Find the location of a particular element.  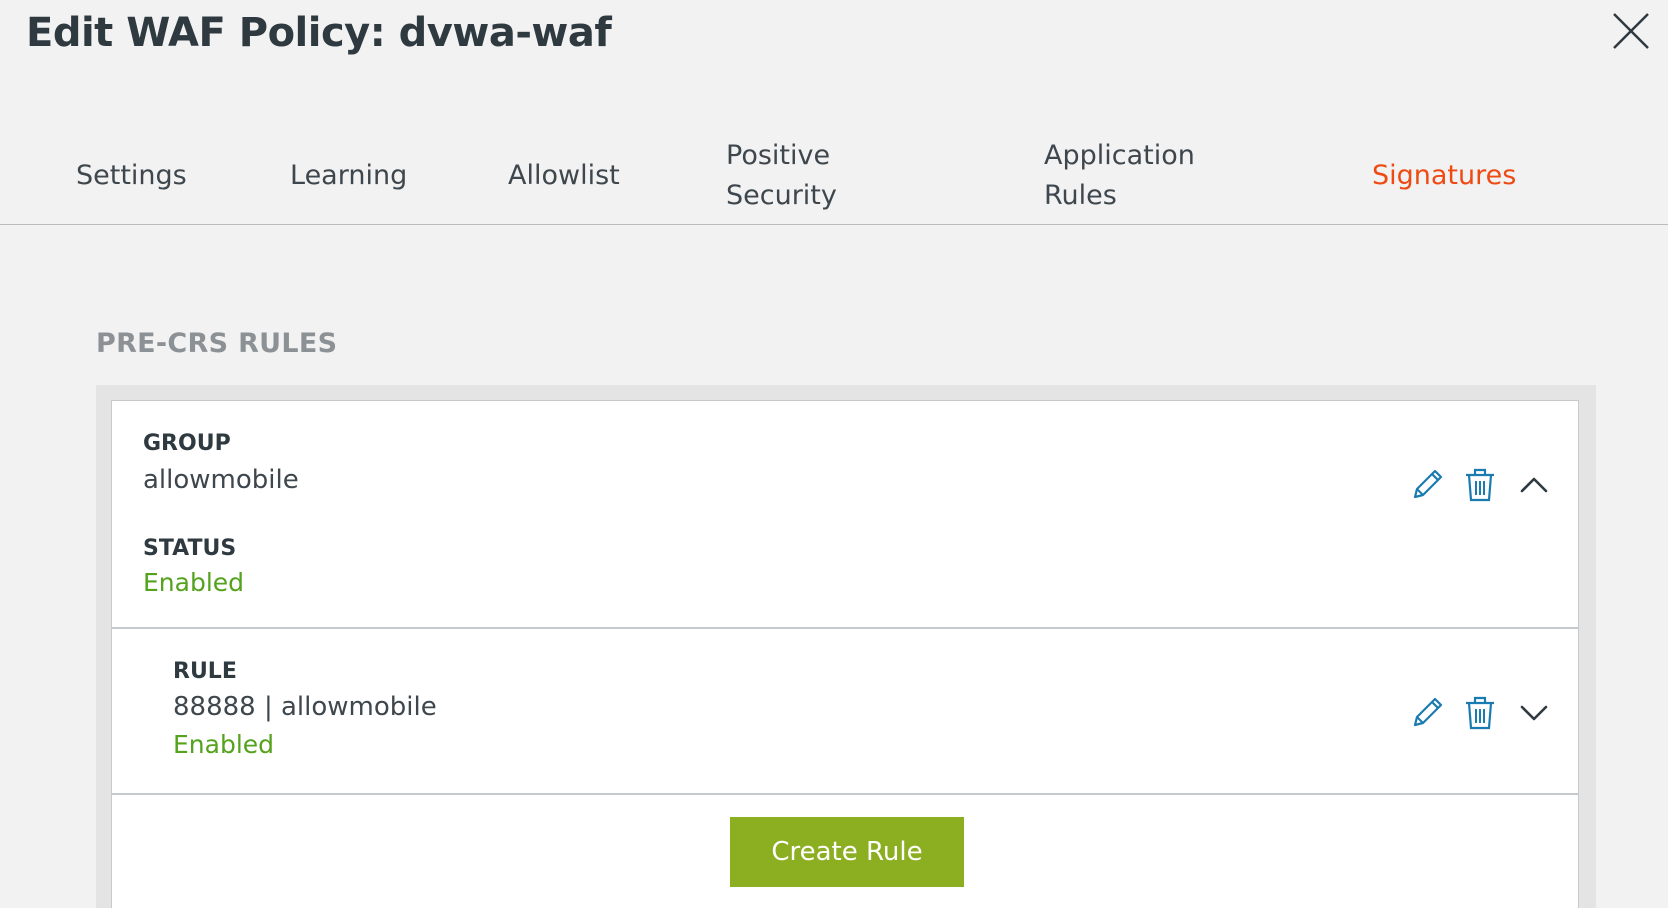

tab-label: Application is located at coordinates (1119, 155).